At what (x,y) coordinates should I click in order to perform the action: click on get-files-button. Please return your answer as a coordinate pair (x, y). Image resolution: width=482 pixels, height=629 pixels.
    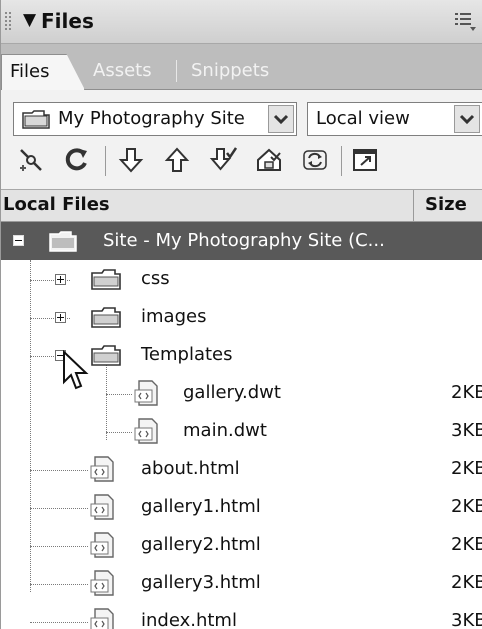
    Looking at the image, I should click on (131, 161).